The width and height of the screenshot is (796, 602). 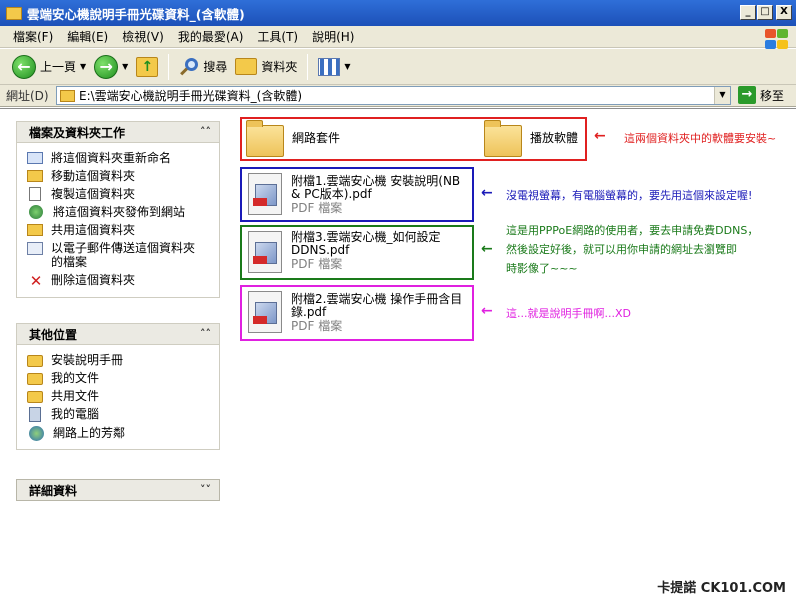 I want to click on windows-logo-icon, so click(x=776, y=39).